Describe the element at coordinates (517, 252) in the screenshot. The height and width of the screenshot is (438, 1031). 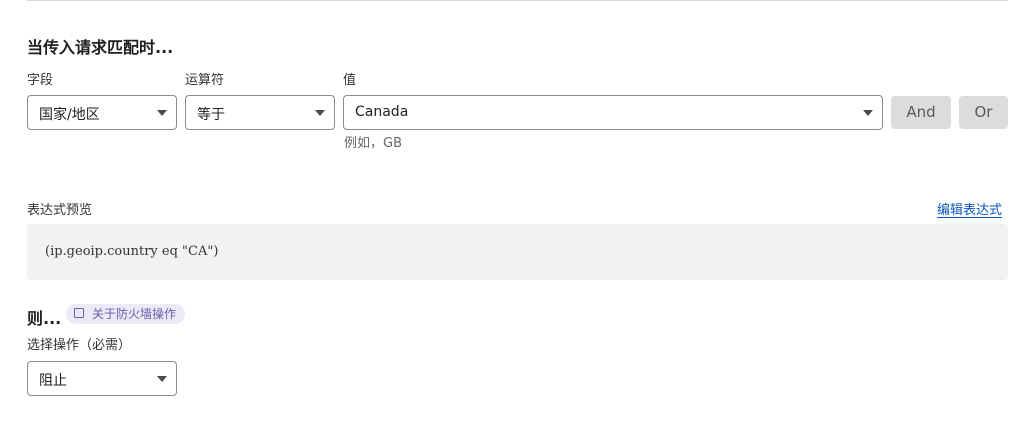
I see `expression-preview-box: (ip.geoip.country eq "CA")` at that location.